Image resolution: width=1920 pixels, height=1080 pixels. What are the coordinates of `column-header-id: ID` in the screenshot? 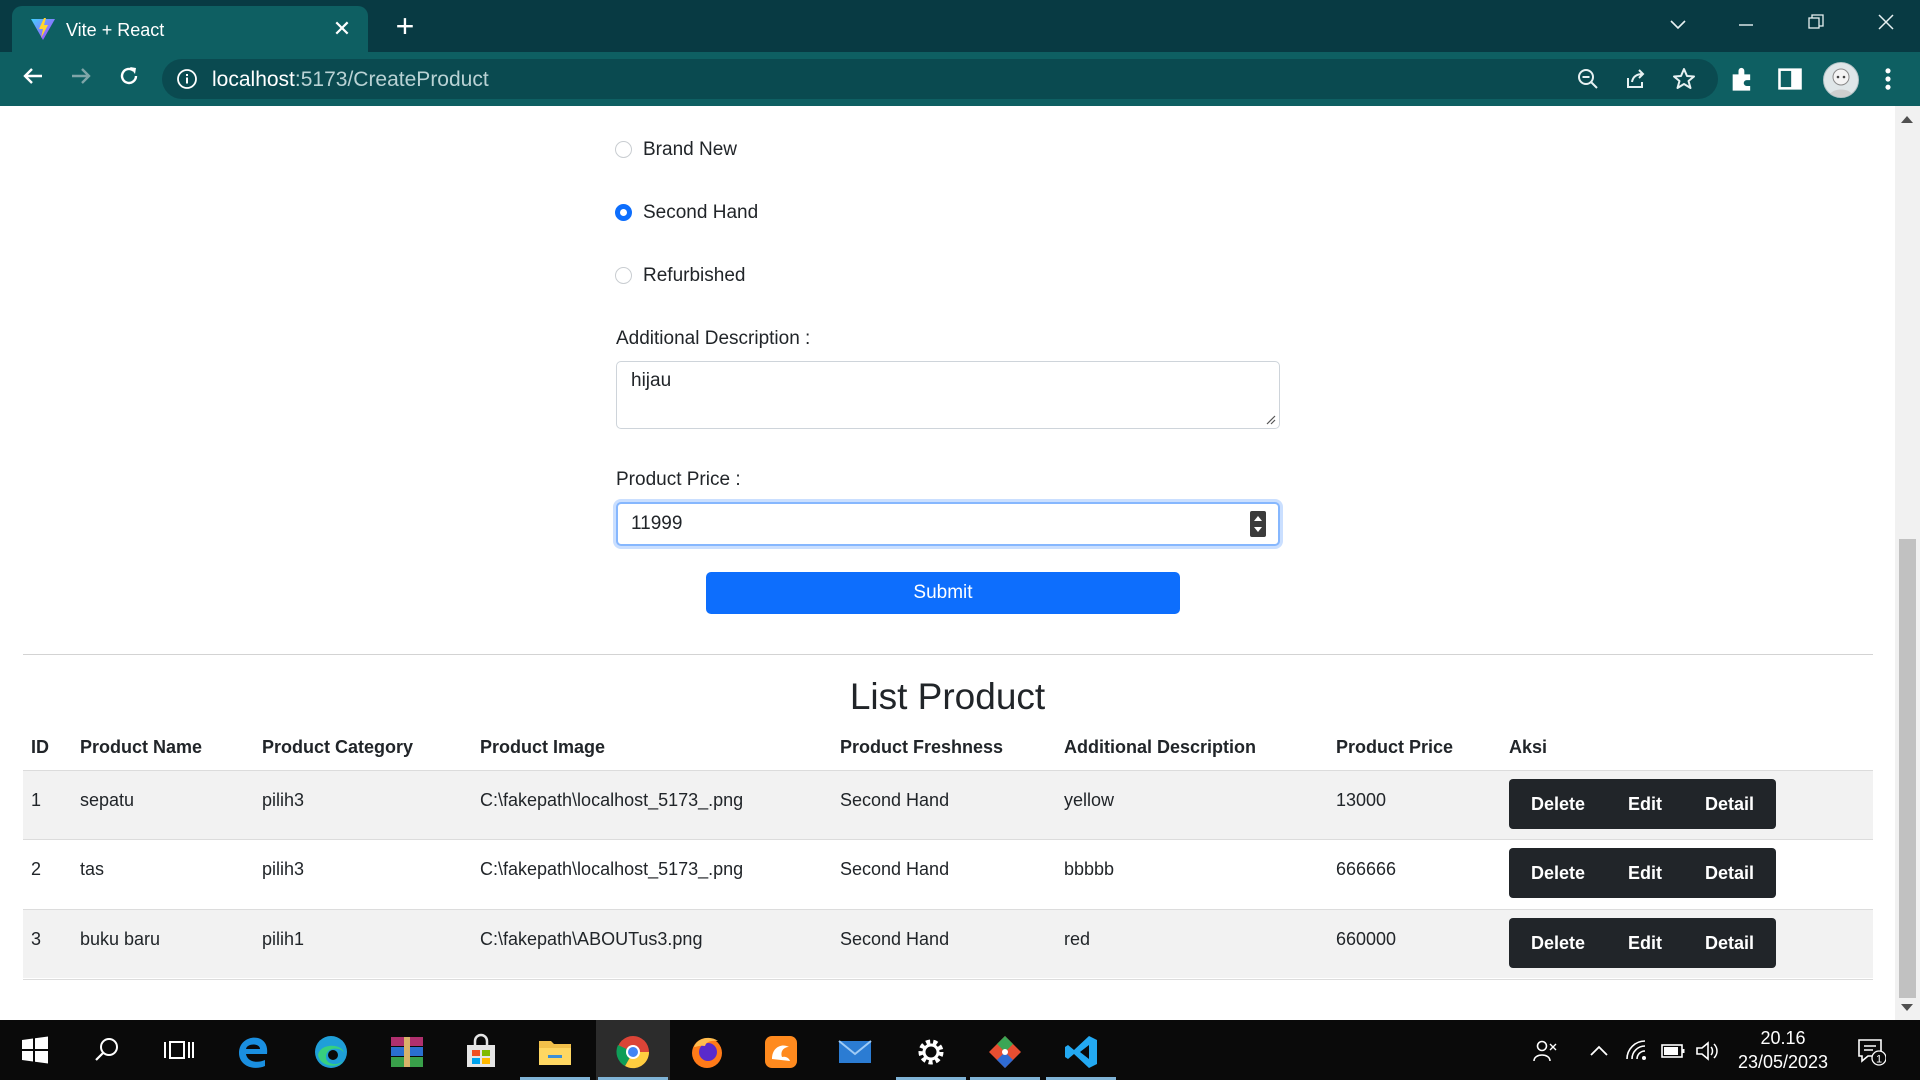 It's located at (40, 747).